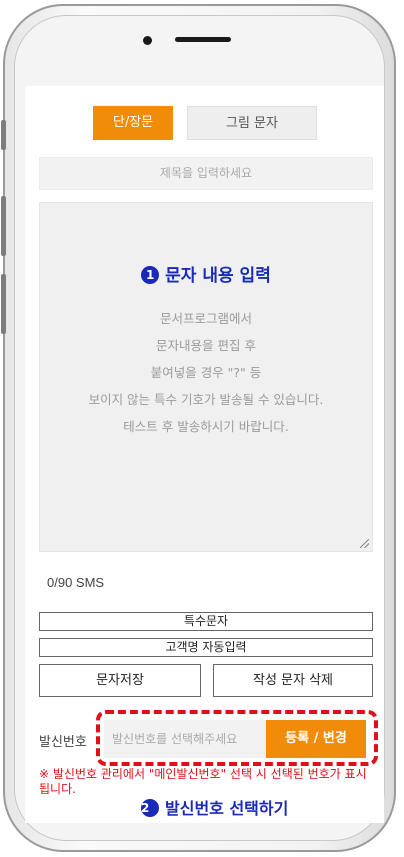  Describe the element at coordinates (252, 123) in the screenshot. I see `tab-image-message: 그림 문자` at that location.